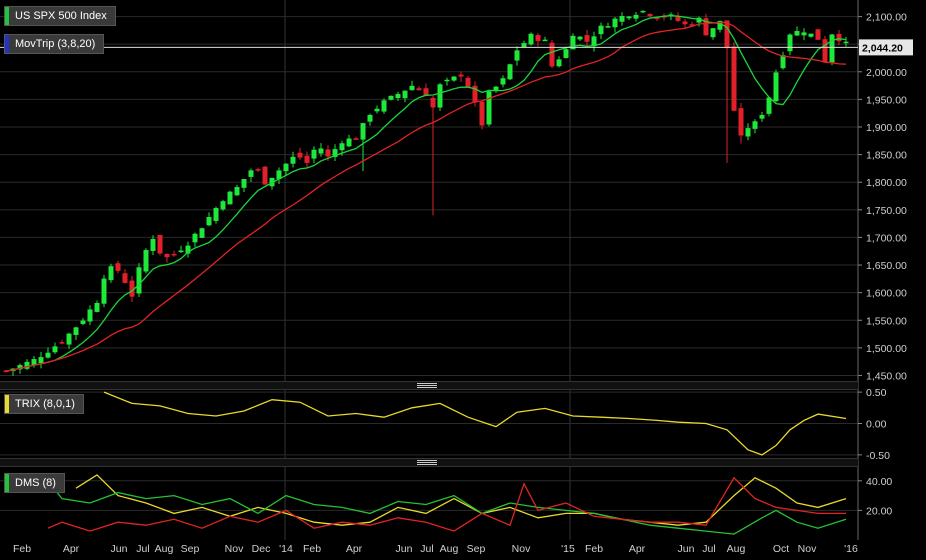  I want to click on x-tick-label: '14, so click(286, 549).